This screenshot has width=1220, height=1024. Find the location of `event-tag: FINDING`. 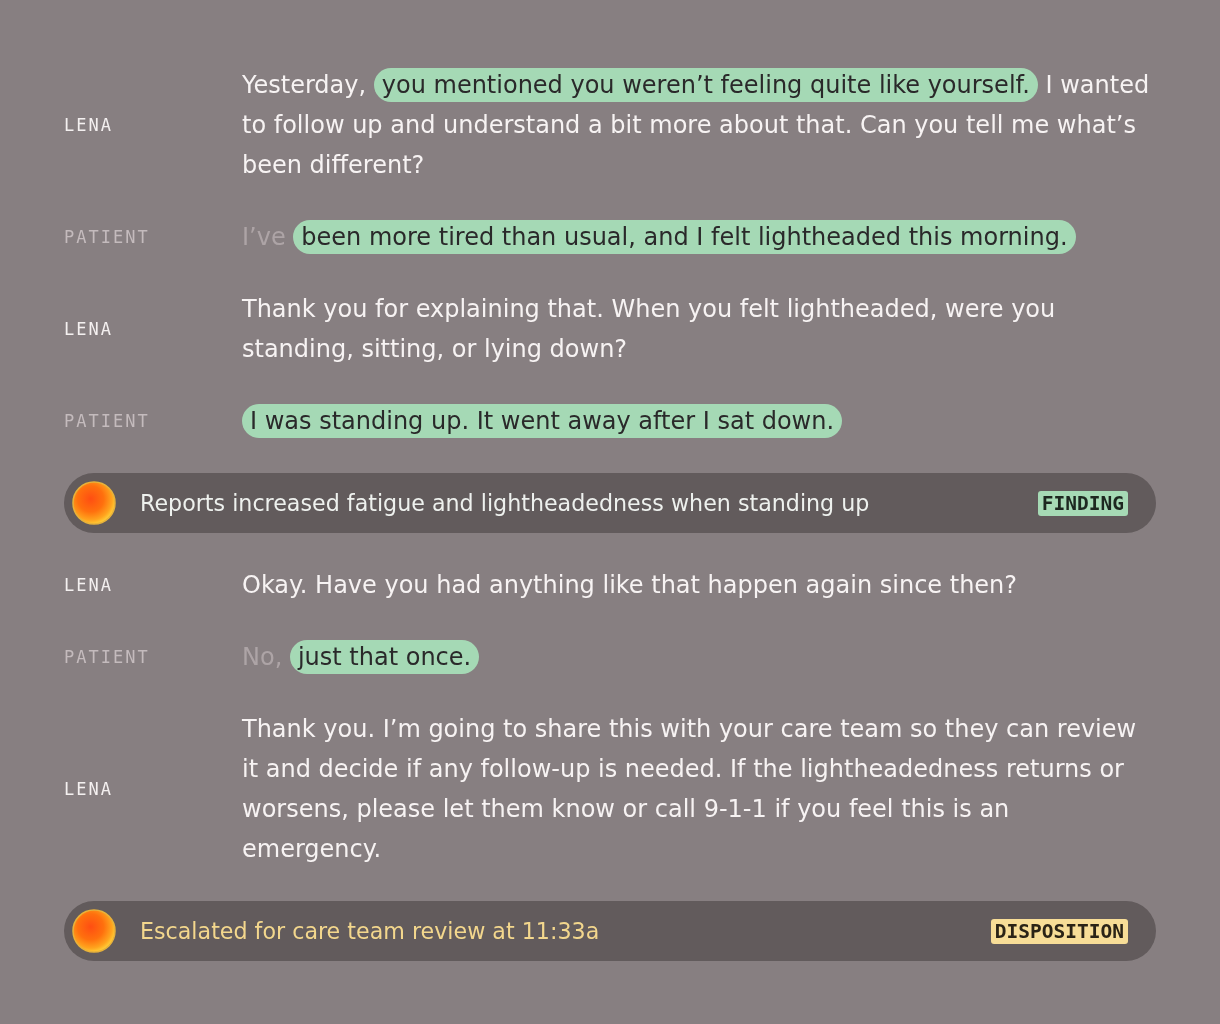

event-tag: FINDING is located at coordinates (1082, 503).